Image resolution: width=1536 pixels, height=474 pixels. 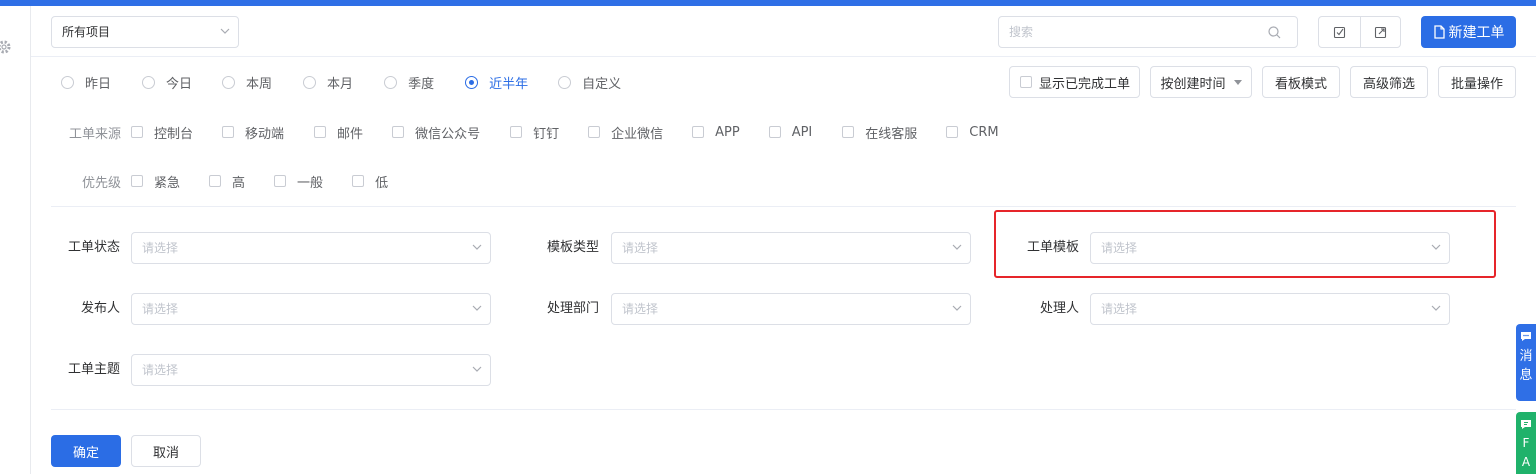 I want to click on priority-option: 一般, so click(x=298, y=181).